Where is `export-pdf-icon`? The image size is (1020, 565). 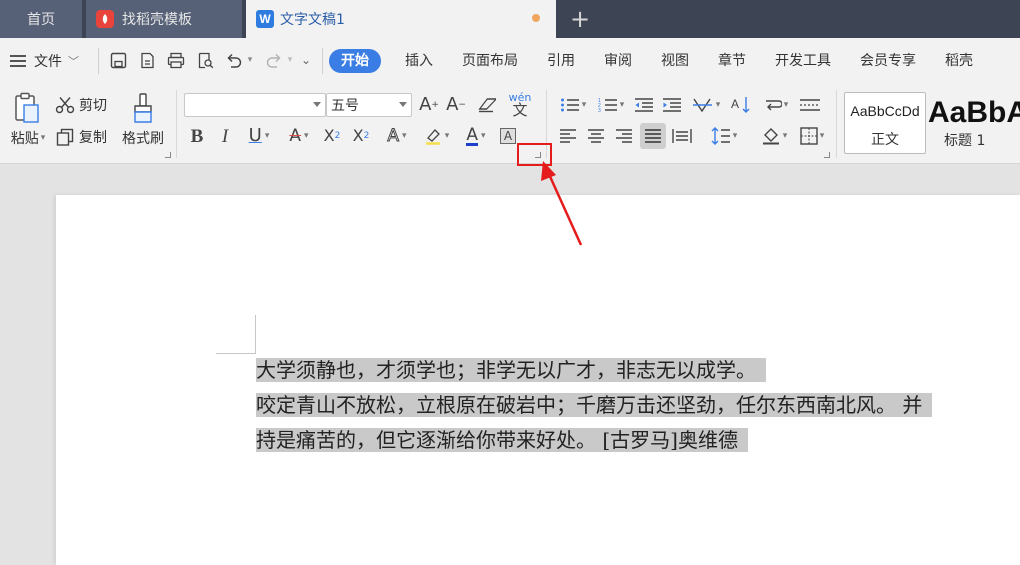
export-pdf-icon is located at coordinates (147, 60).